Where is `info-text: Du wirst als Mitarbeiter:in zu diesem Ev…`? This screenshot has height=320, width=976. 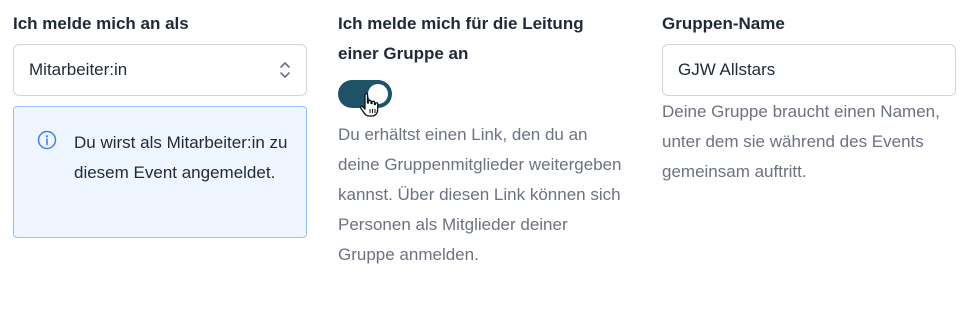 info-text: Du wirst als Mitarbeiter:in zu diesem Ev… is located at coordinates (181, 157).